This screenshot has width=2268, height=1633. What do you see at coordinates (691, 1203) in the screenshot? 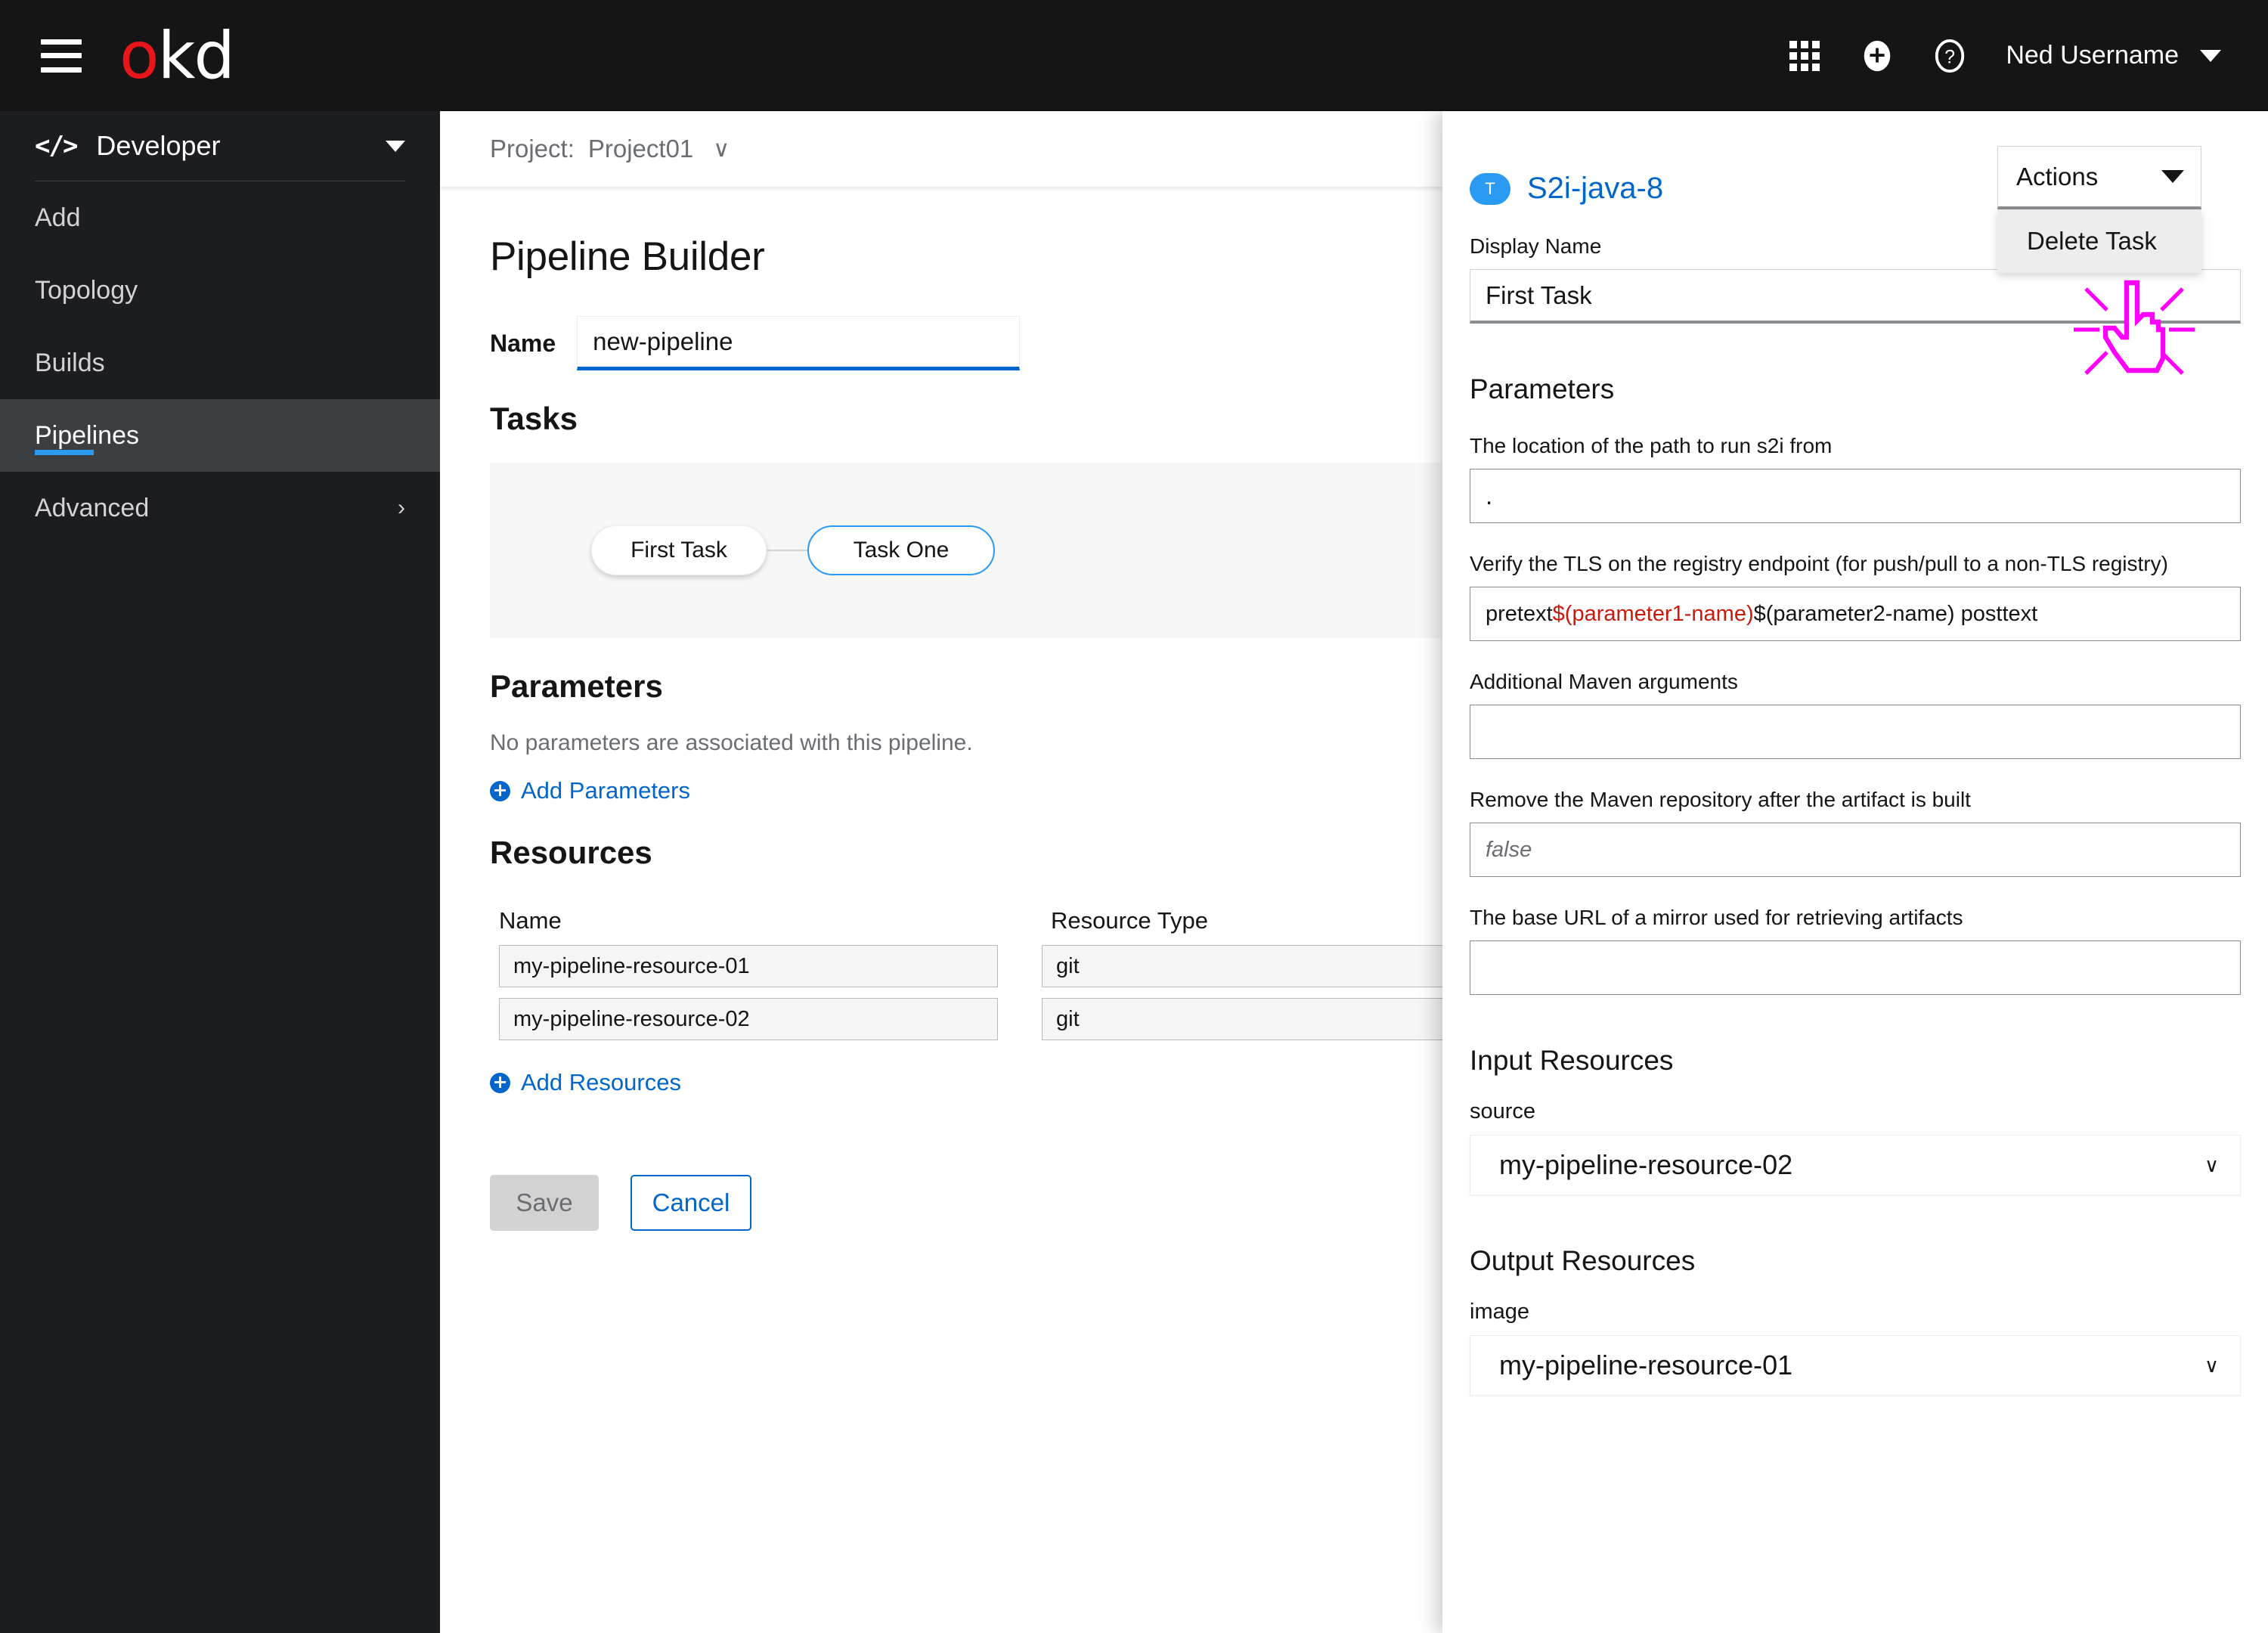
I see `cancel-button: Cancel` at bounding box center [691, 1203].